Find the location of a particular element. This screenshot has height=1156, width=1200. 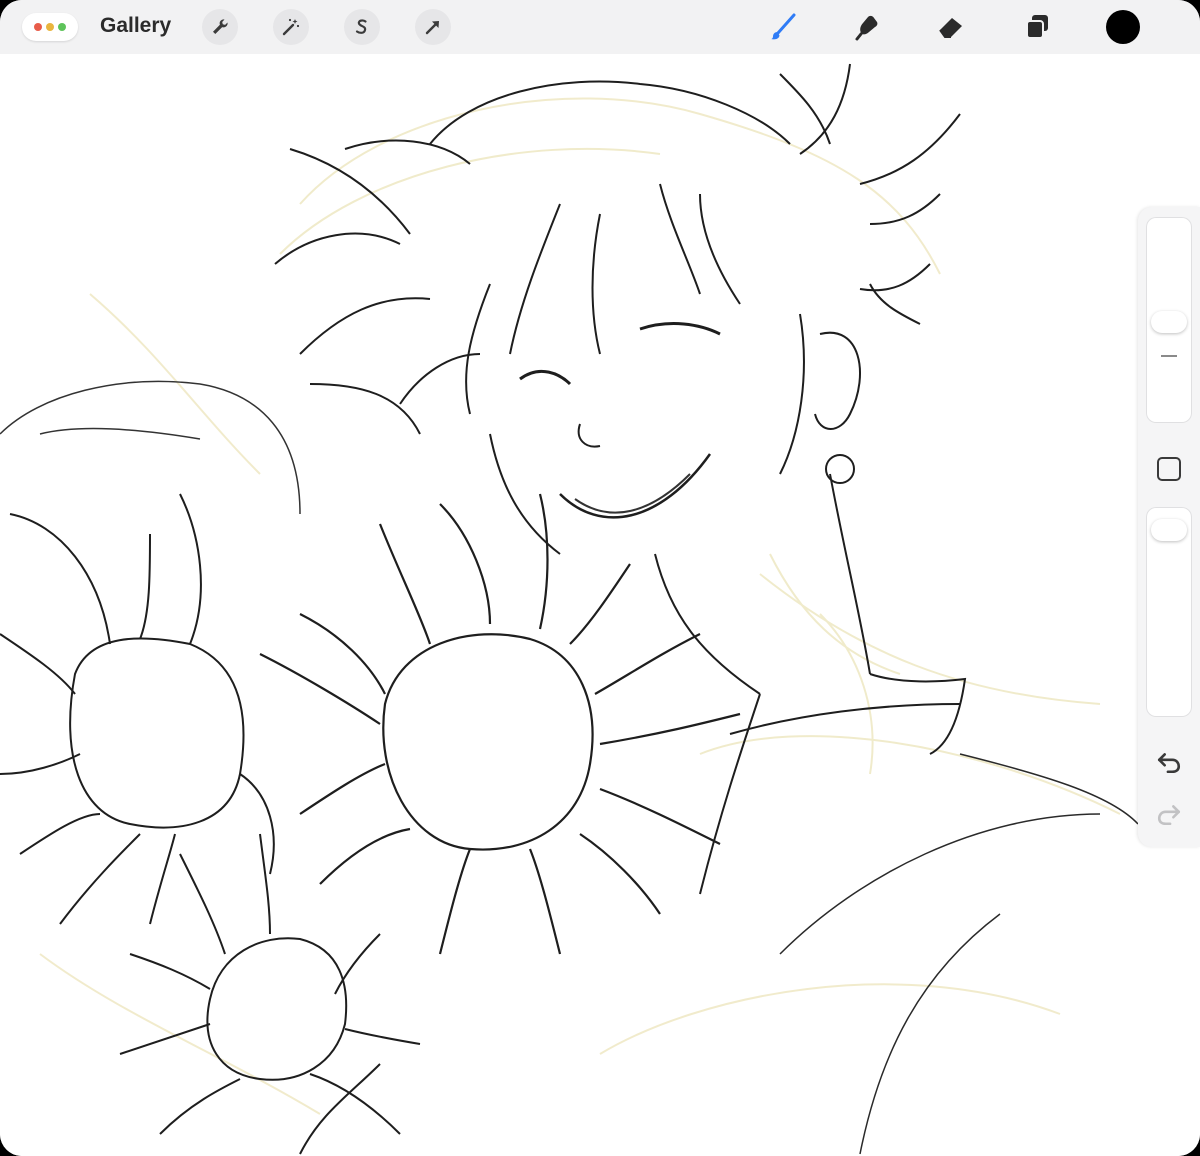

eraser-tool-button is located at coordinates (951, 27).